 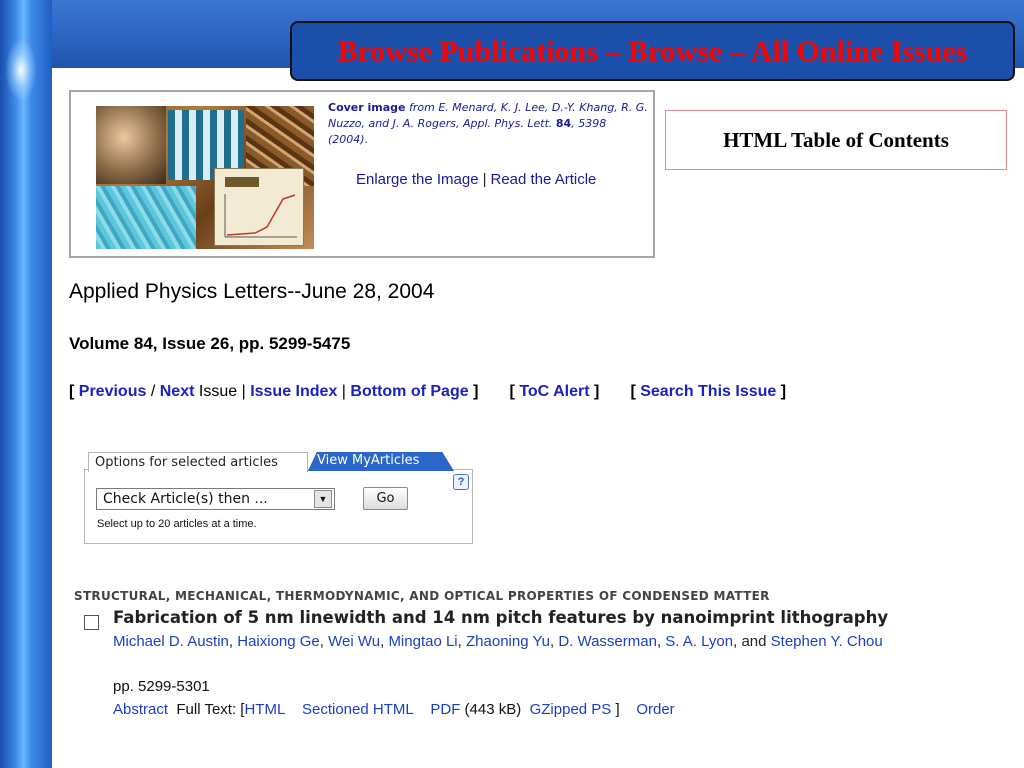 I want to click on html-toc-callout: HTML Table of Contents, so click(x=836, y=140).